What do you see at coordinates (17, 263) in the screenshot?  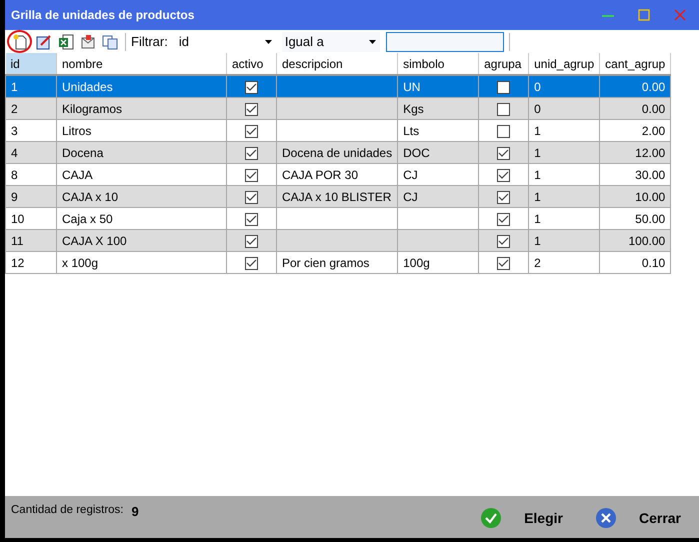 I see `table-cell: 12` at bounding box center [17, 263].